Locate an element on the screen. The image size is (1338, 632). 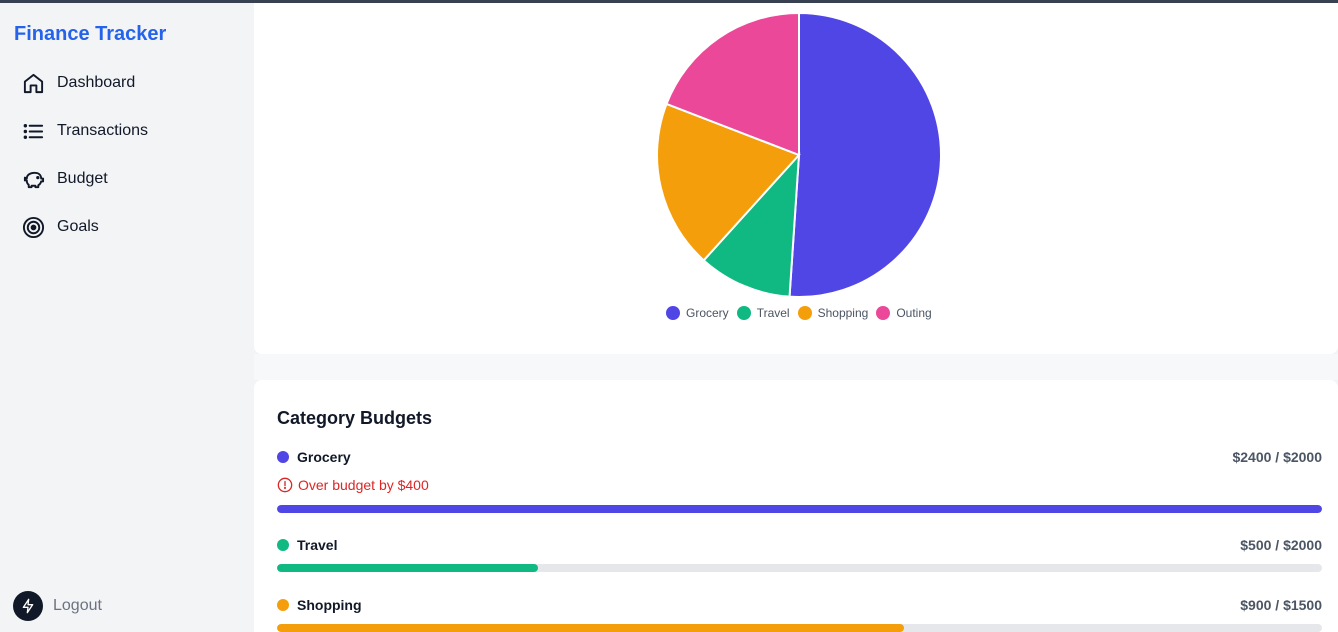
list-icon is located at coordinates (33, 131).